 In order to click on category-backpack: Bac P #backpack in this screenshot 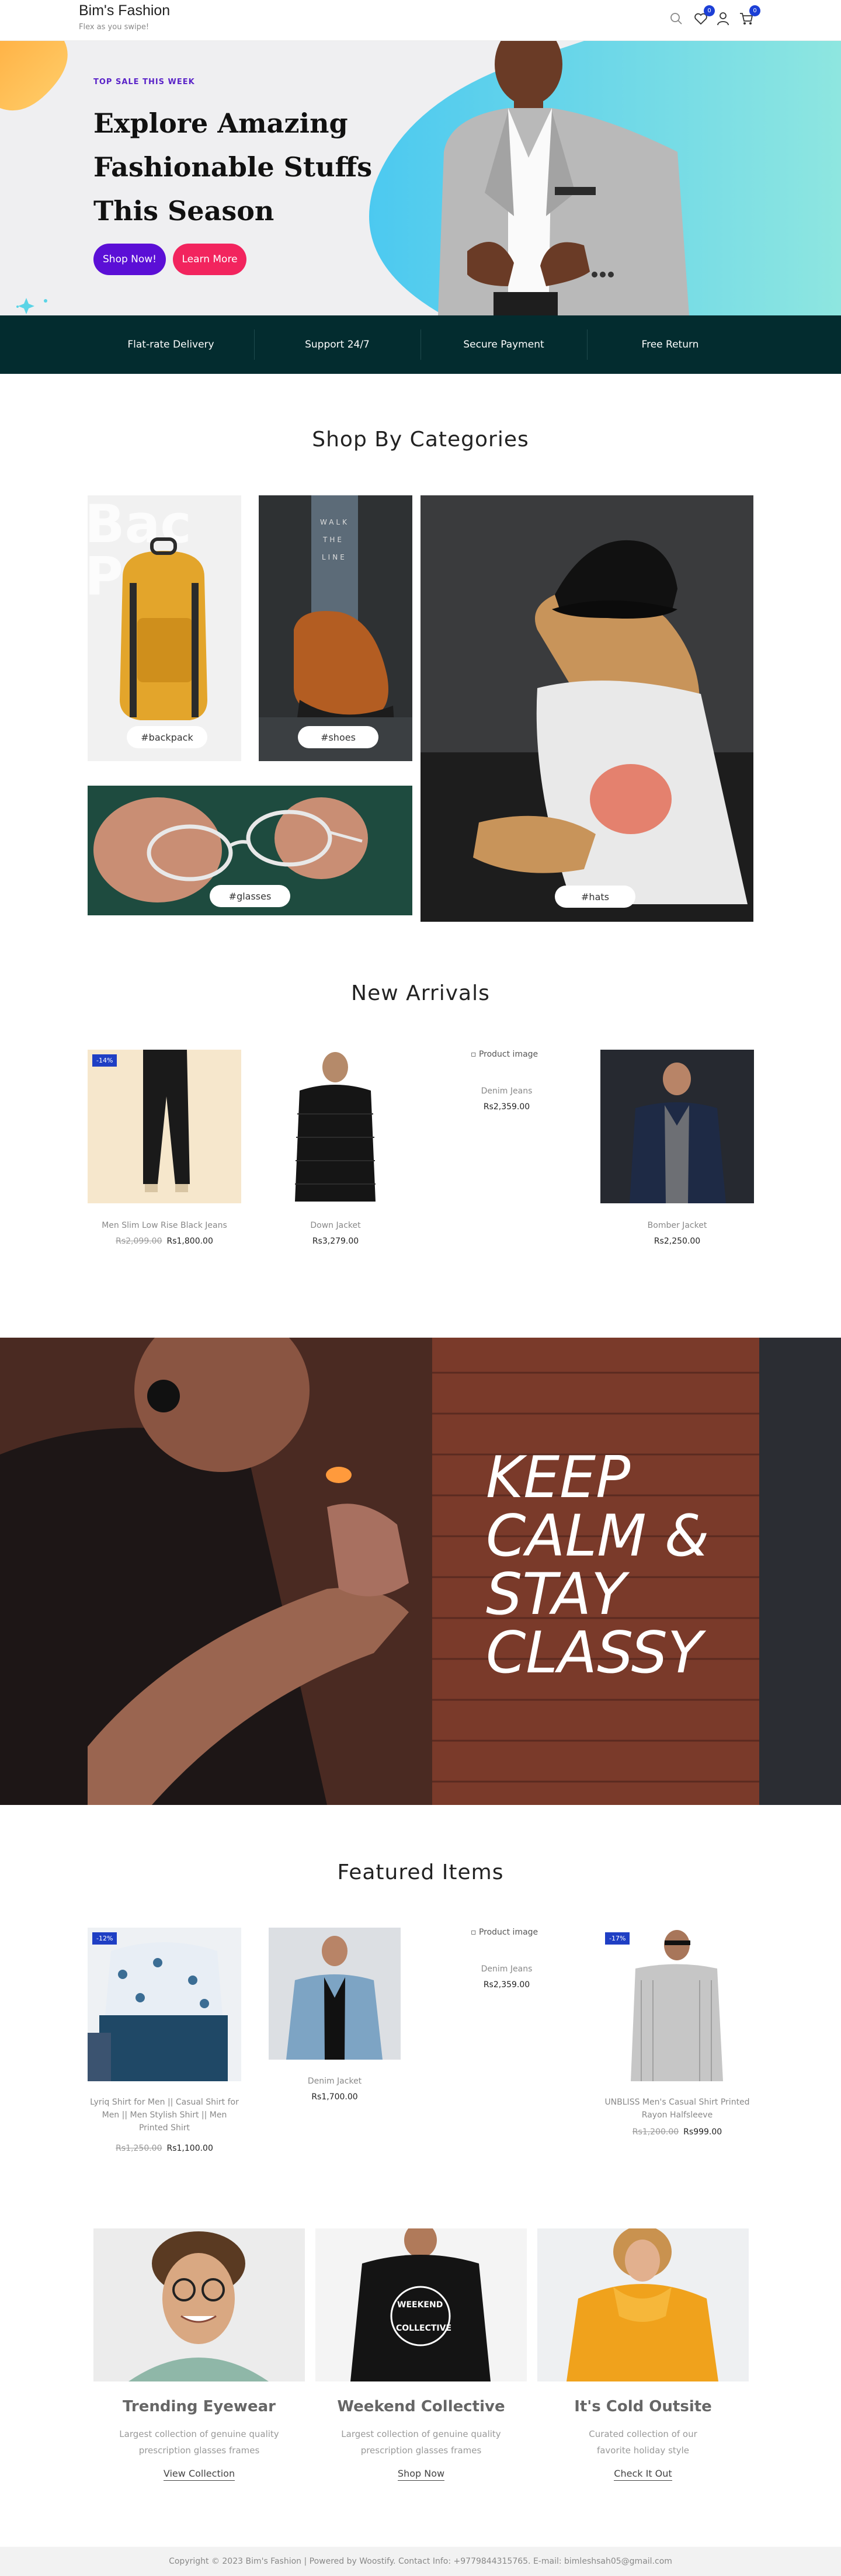, I will do `click(164, 628)`.